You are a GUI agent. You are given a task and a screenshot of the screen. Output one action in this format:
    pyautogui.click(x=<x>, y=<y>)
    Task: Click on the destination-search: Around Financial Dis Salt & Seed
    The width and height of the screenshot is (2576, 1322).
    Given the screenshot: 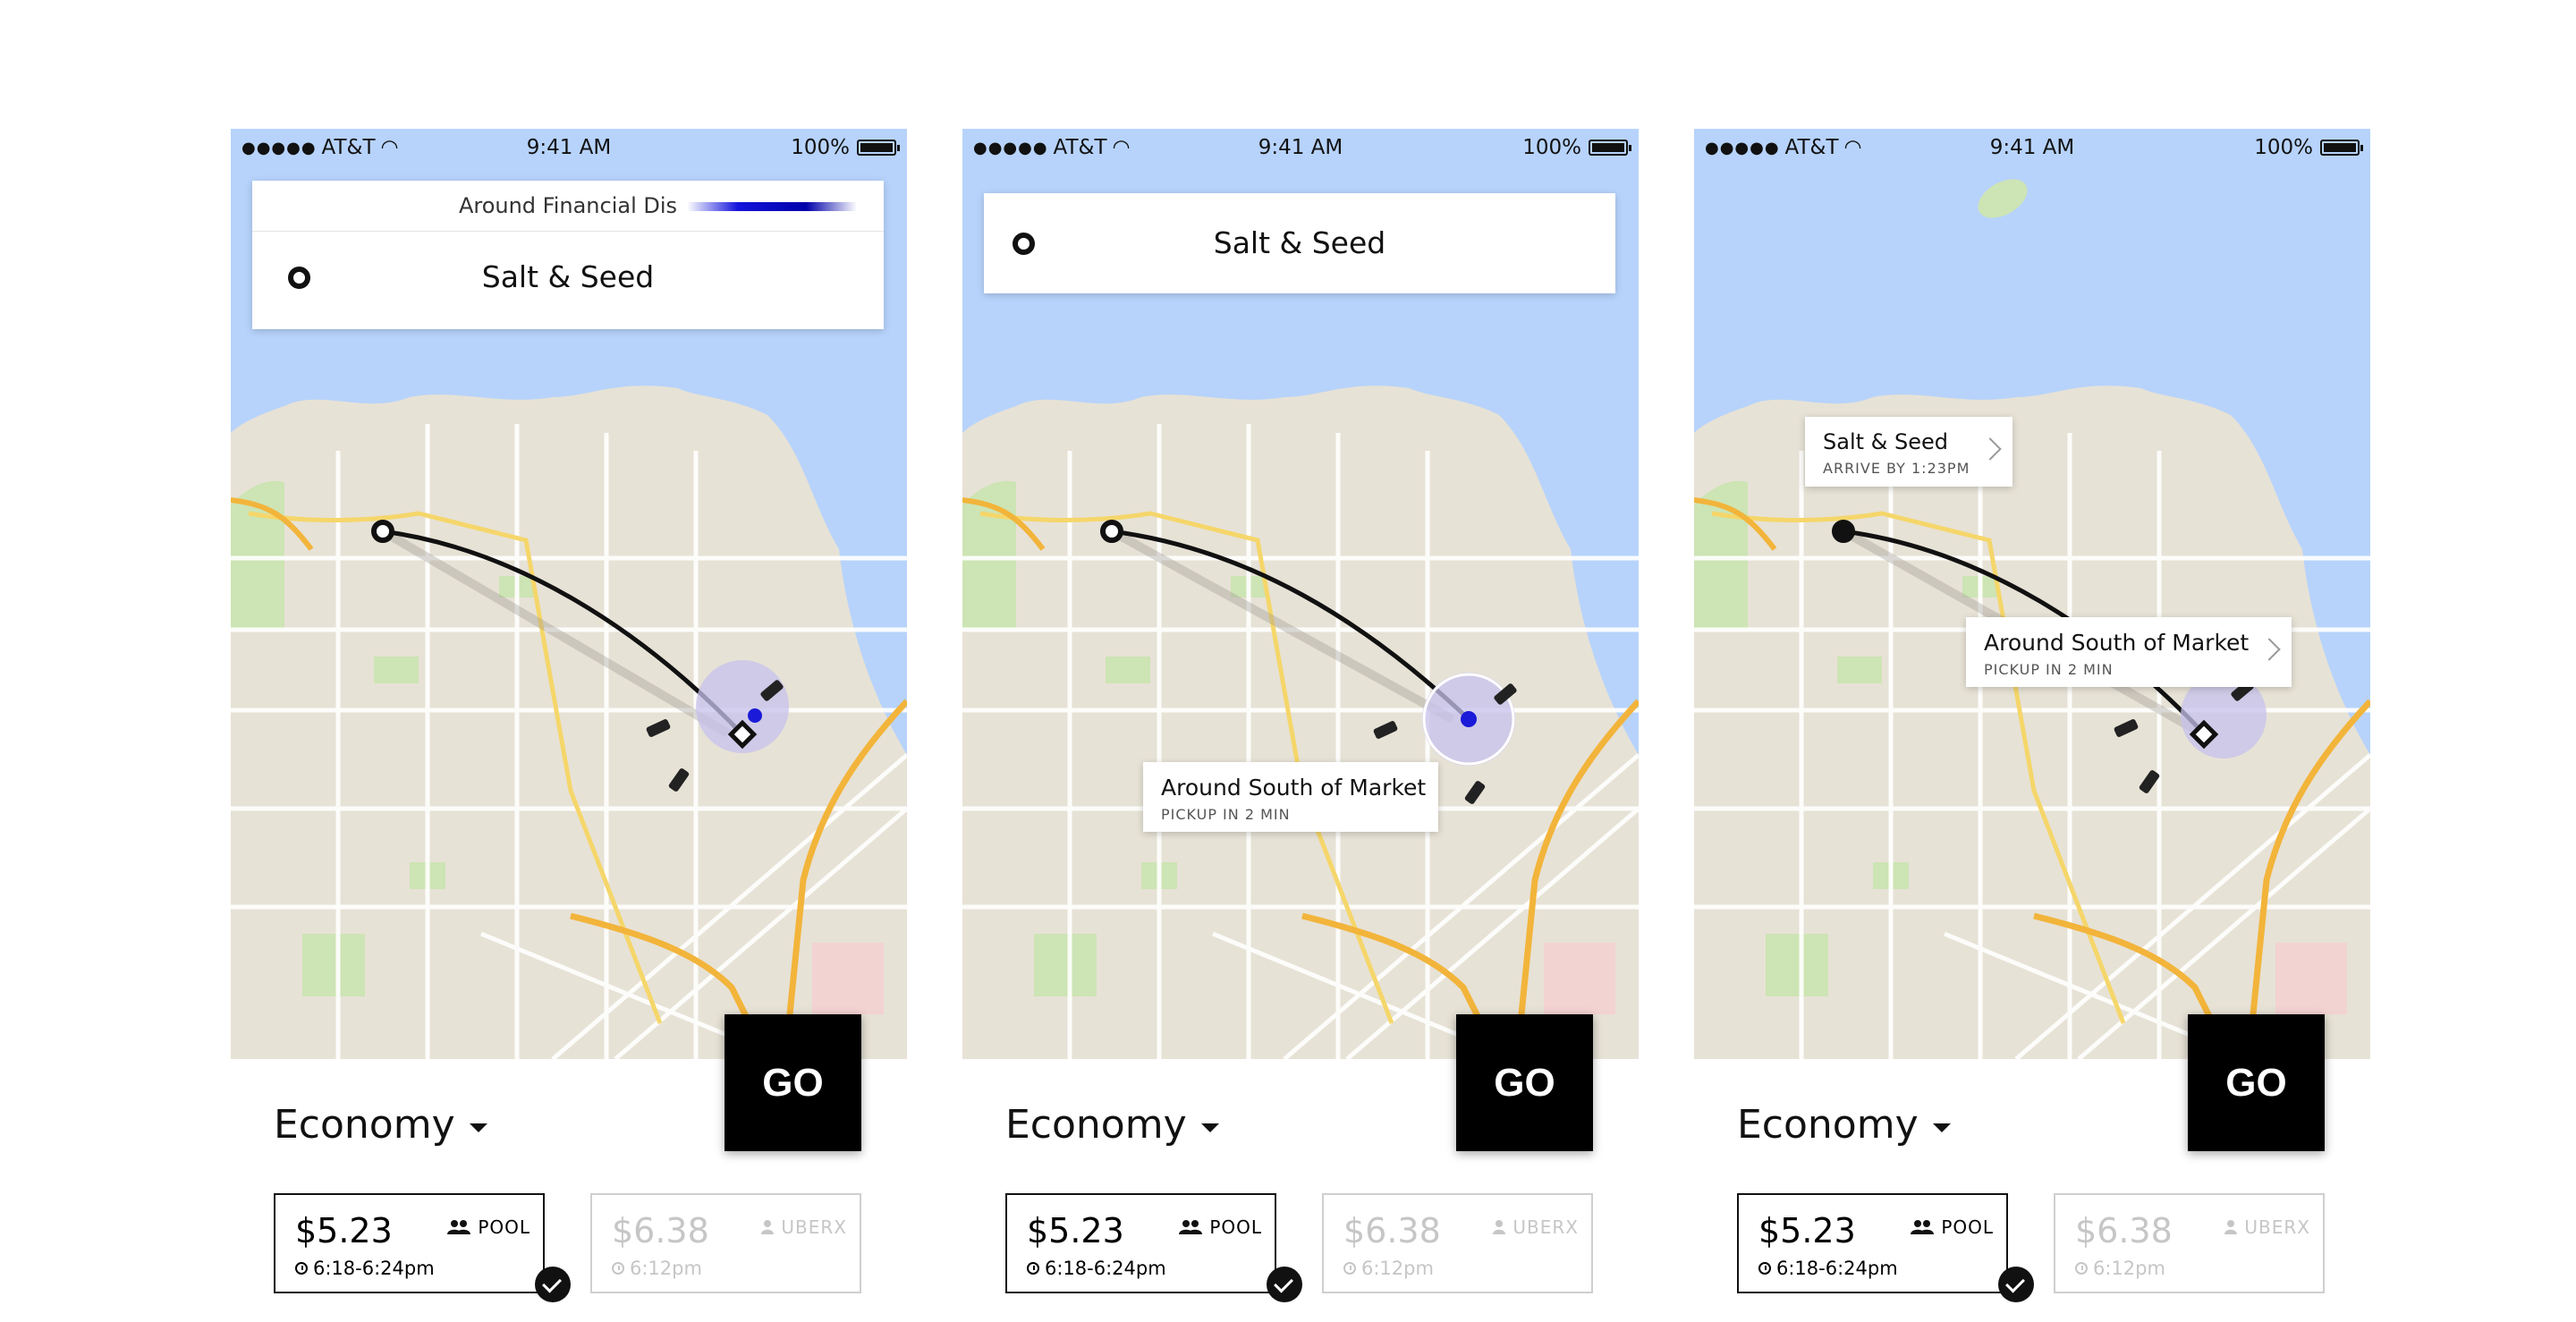 What is the action you would take?
    pyautogui.click(x=568, y=255)
    